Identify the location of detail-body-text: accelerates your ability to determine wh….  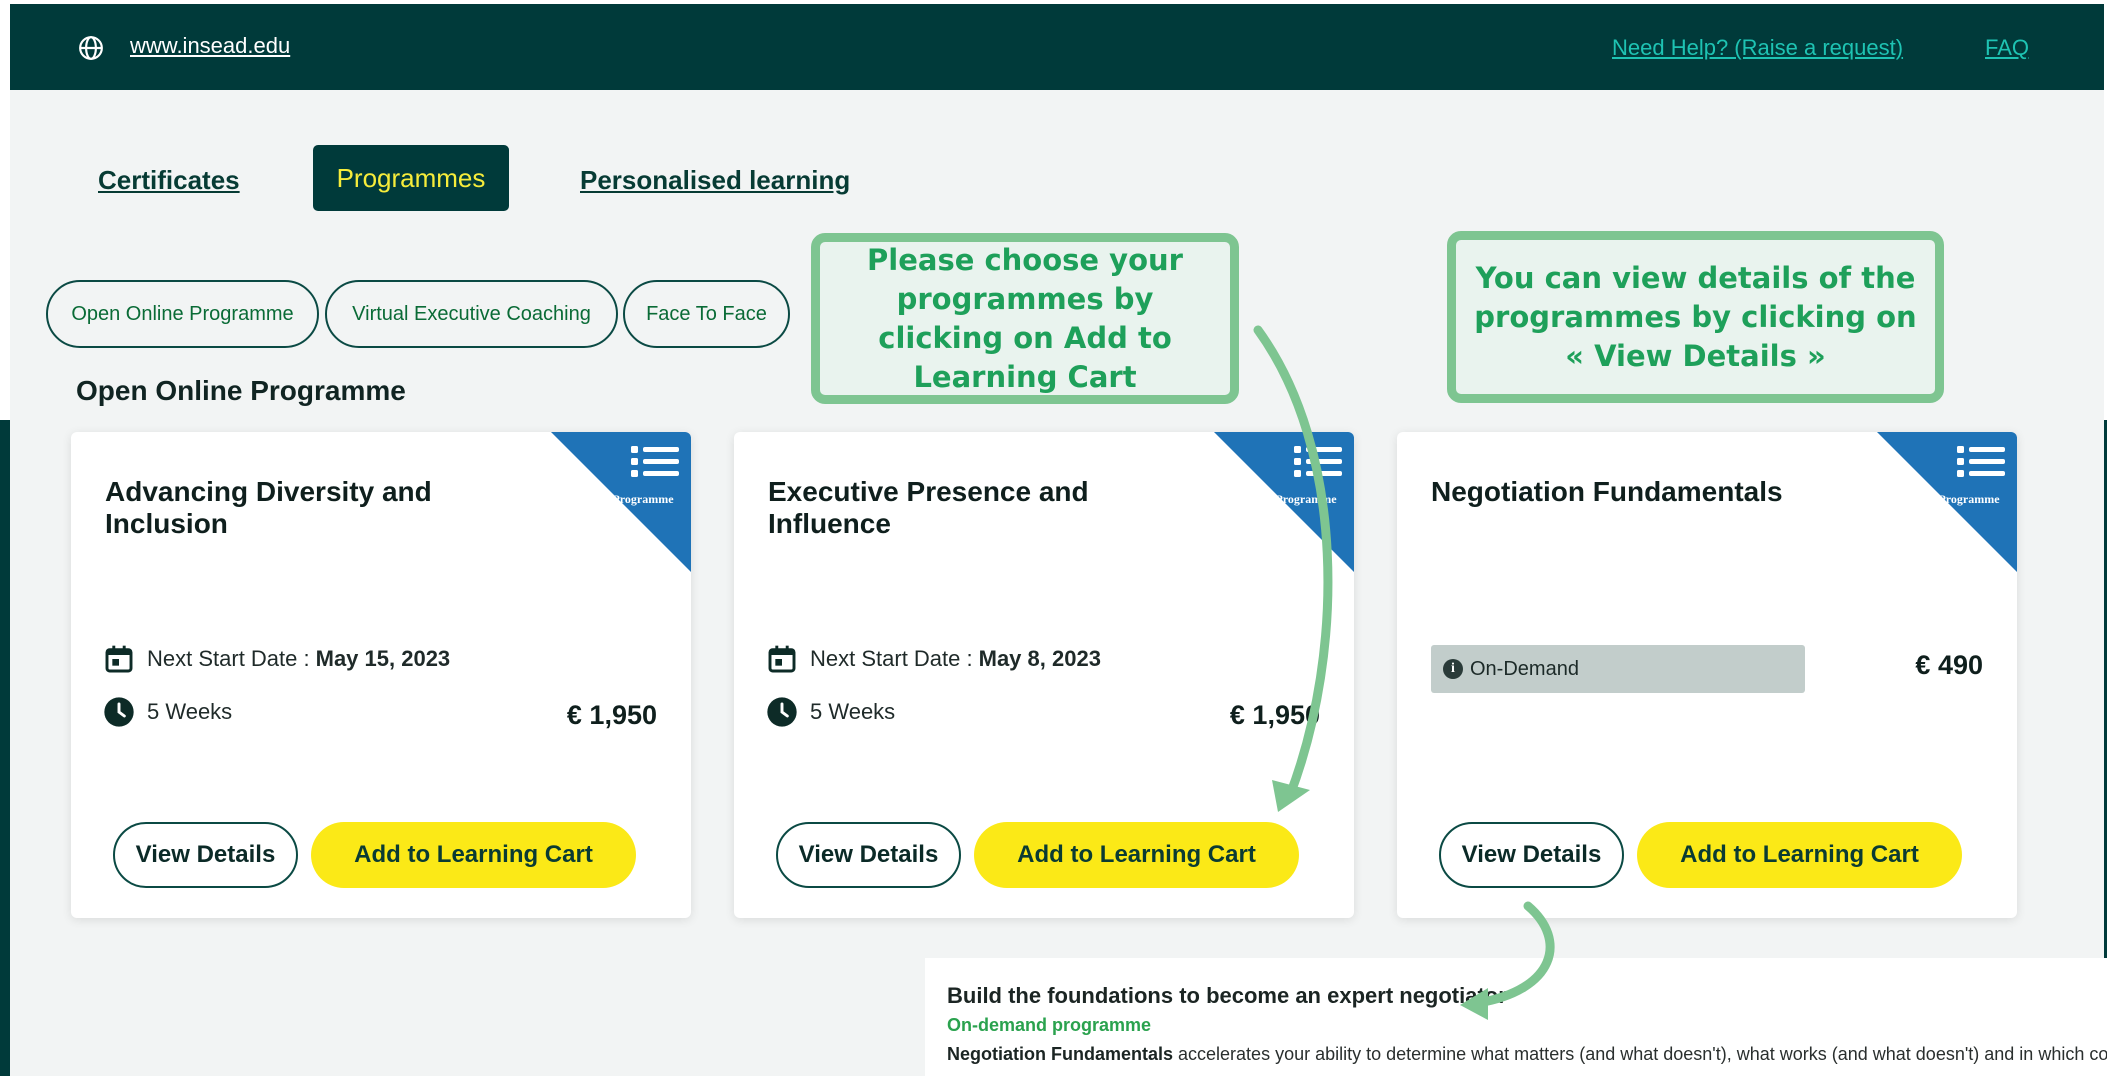
(1642, 1054).